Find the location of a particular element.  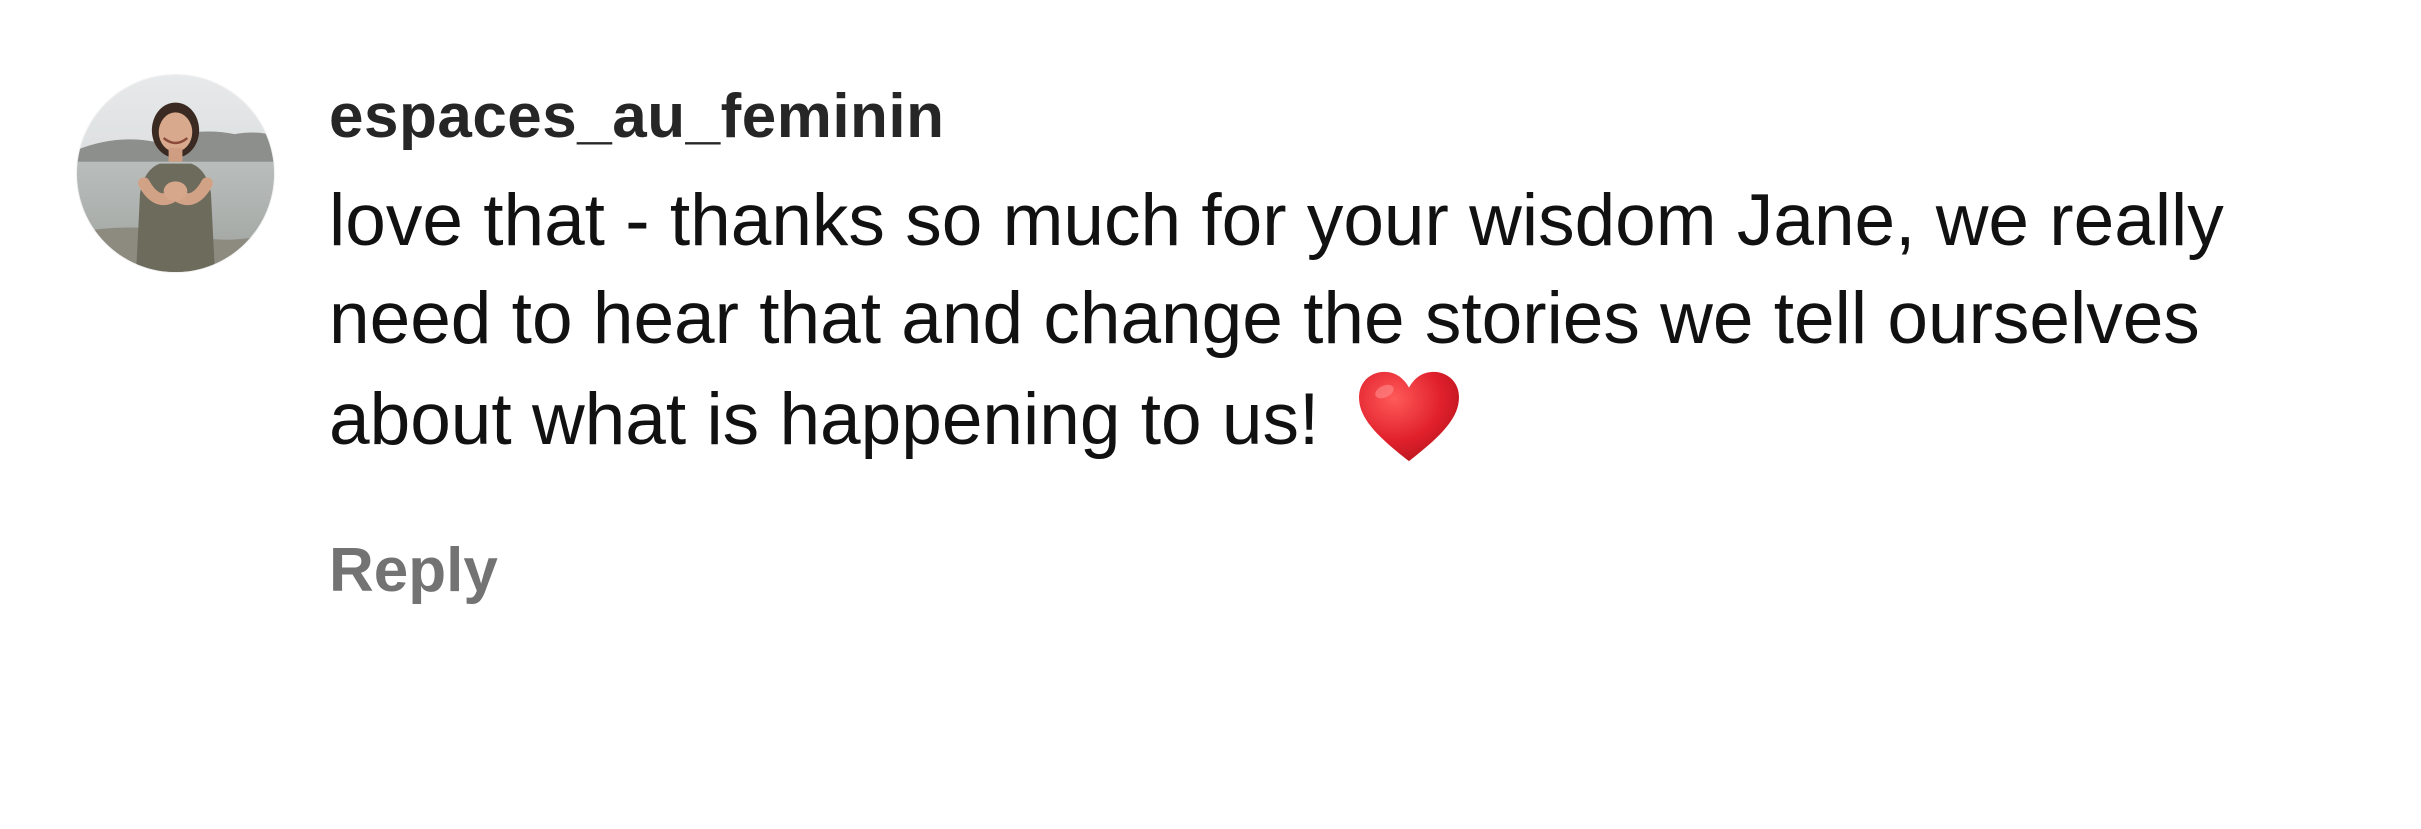

comment-username: espaces_au_feminin is located at coordinates (1359, 117).